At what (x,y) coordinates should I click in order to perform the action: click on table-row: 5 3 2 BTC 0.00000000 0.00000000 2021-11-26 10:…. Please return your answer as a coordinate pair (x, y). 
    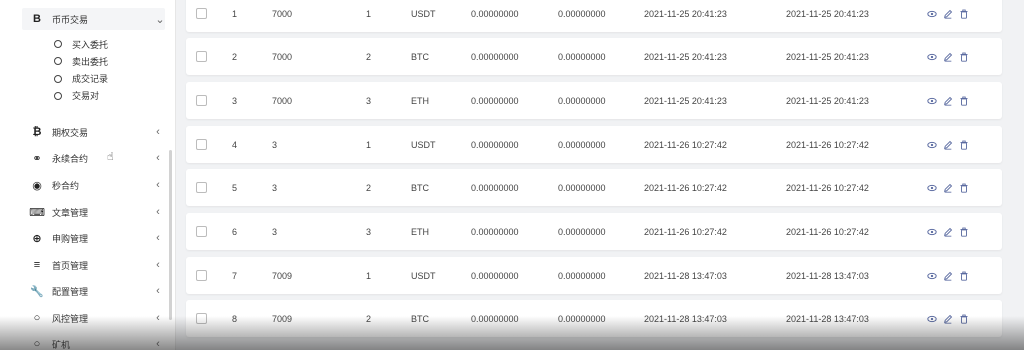
    Looking at the image, I should click on (594, 187).